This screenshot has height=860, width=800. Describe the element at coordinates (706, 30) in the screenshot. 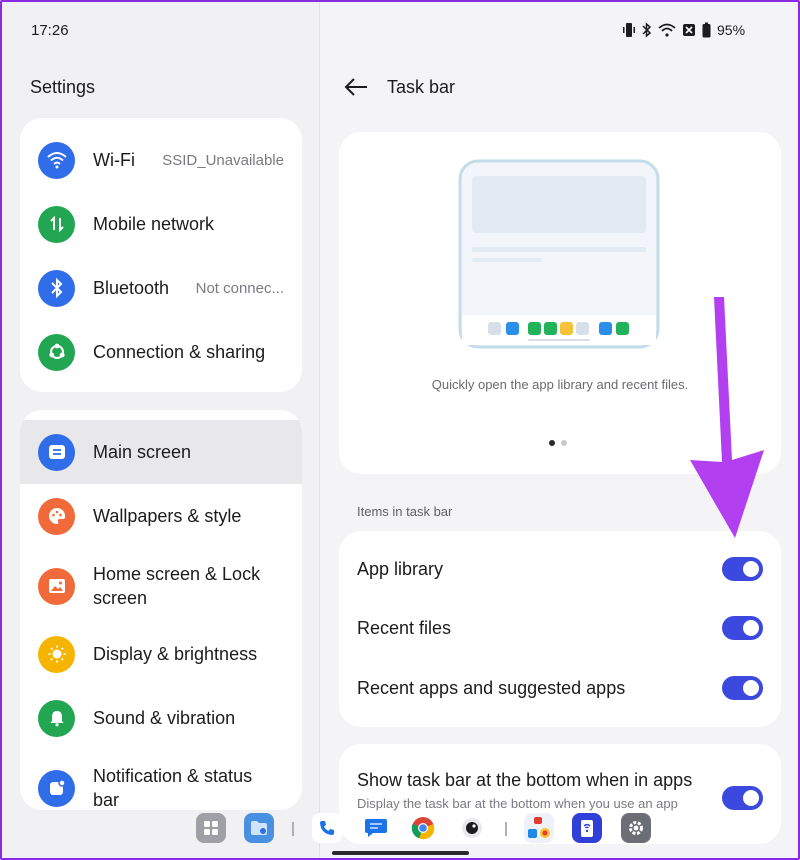

I see `battery-icon` at that location.